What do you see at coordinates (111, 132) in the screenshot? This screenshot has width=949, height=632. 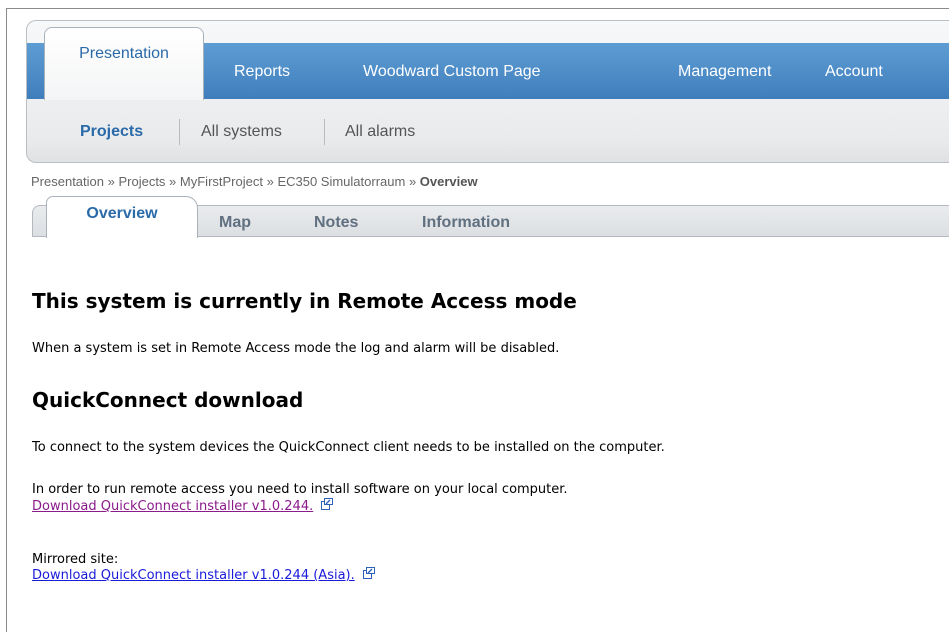 I see `subnav-projects: Projects` at bounding box center [111, 132].